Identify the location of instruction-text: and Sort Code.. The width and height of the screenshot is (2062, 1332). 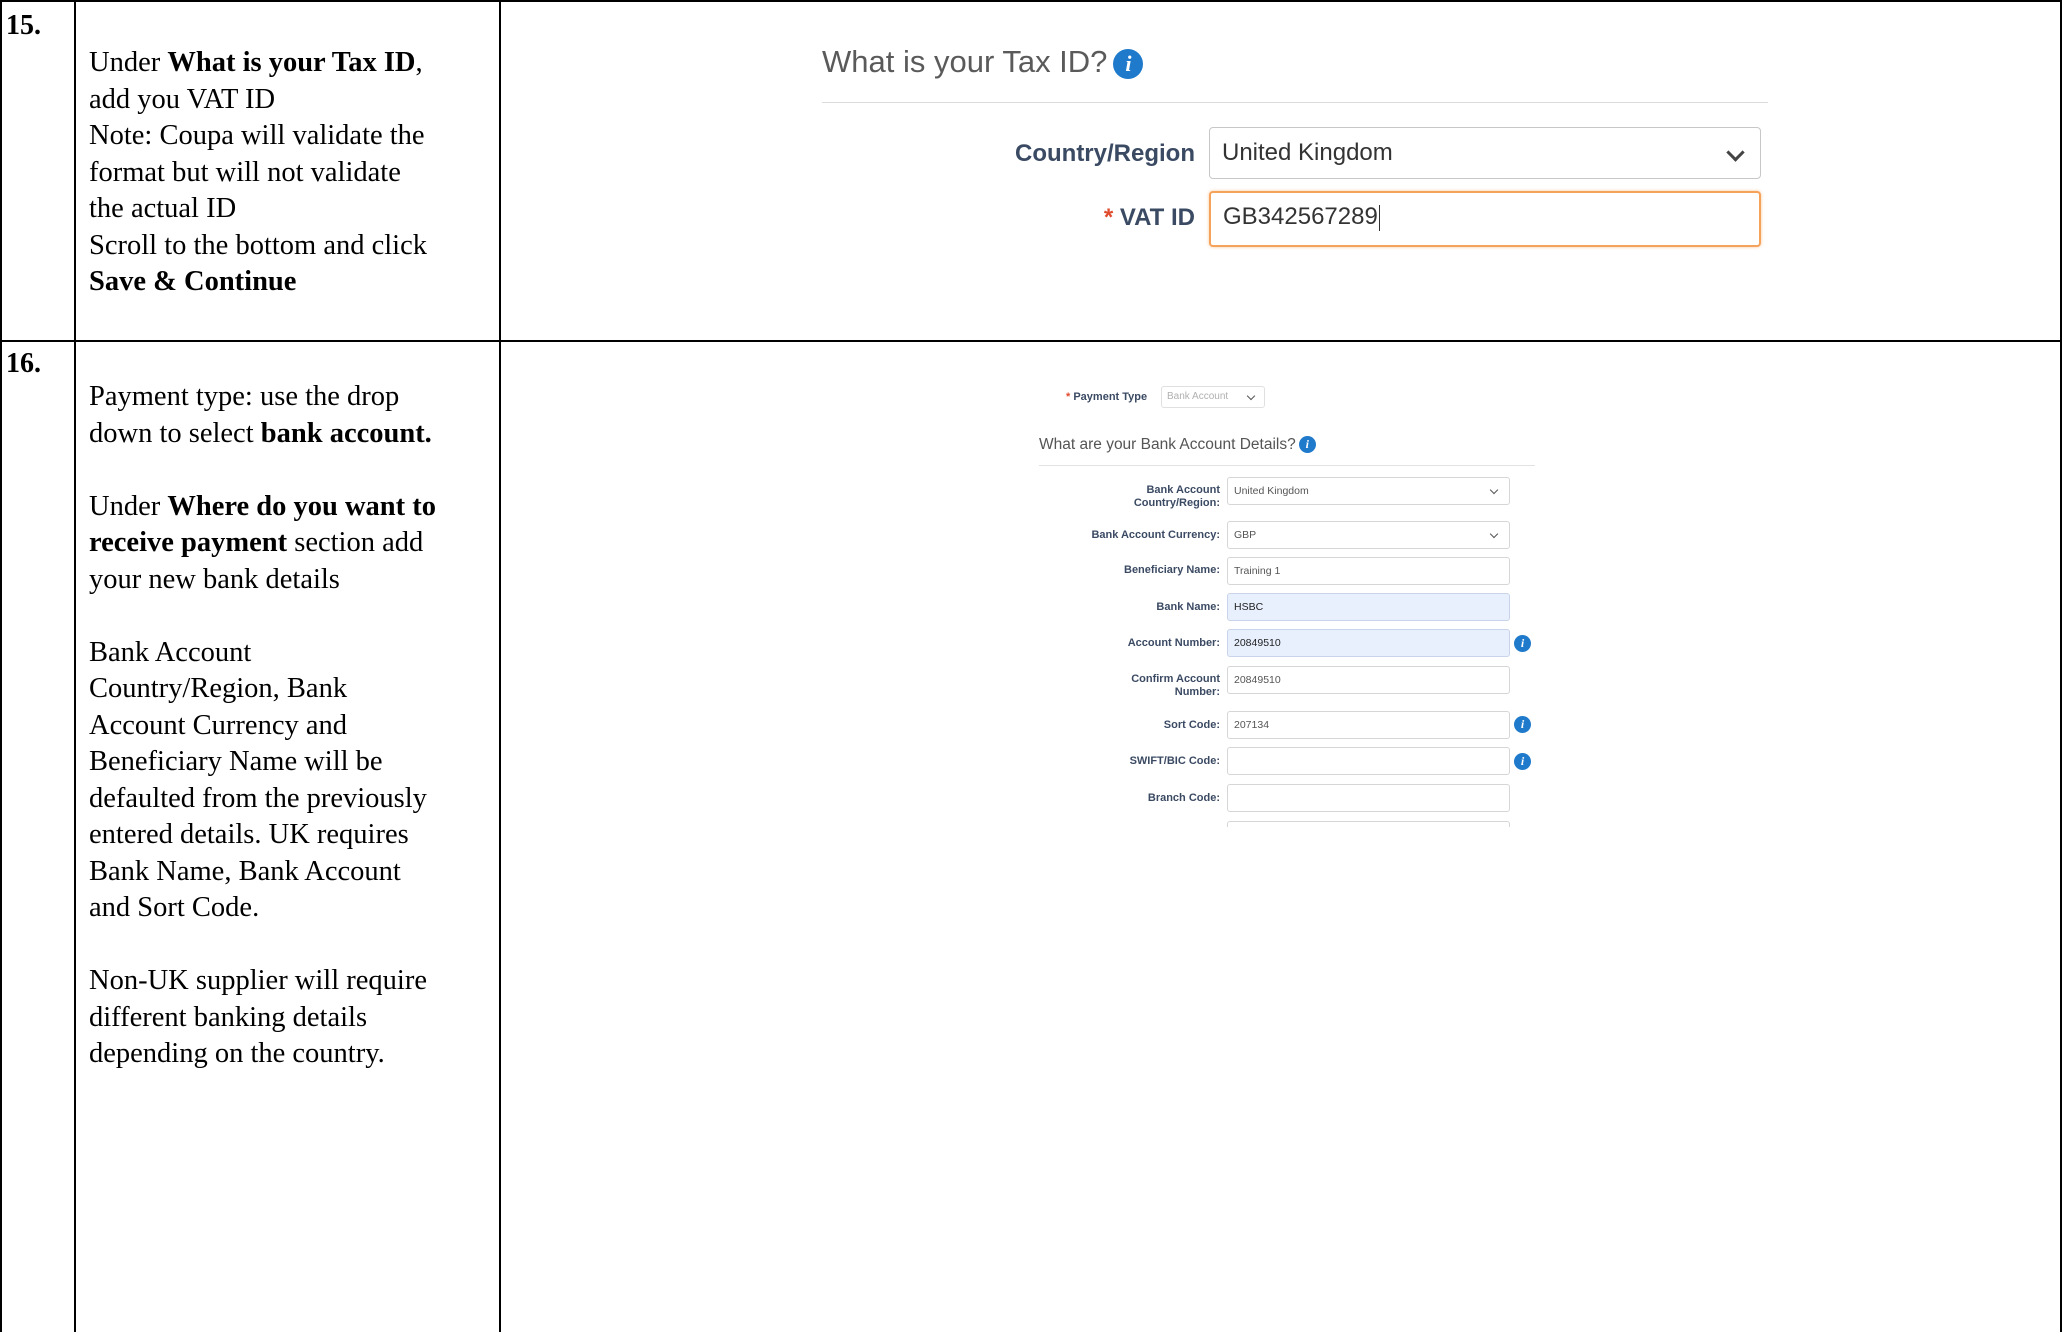
(174, 907).